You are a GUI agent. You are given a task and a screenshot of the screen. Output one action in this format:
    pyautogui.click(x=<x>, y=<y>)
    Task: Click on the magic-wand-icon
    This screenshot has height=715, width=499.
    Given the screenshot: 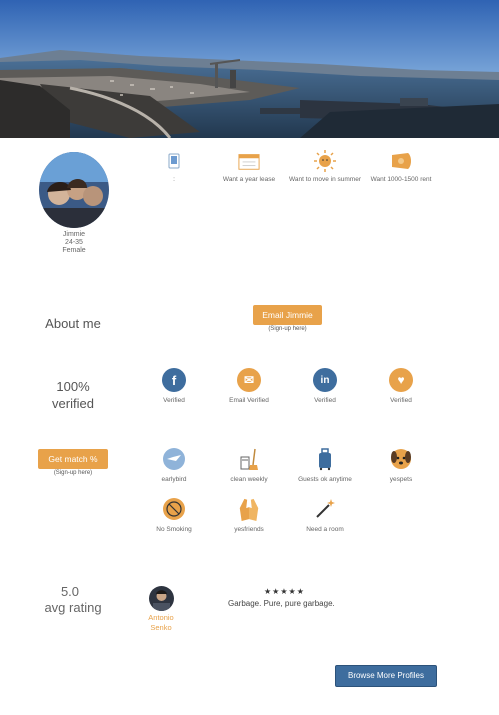 What is the action you would take?
    pyautogui.click(x=325, y=509)
    